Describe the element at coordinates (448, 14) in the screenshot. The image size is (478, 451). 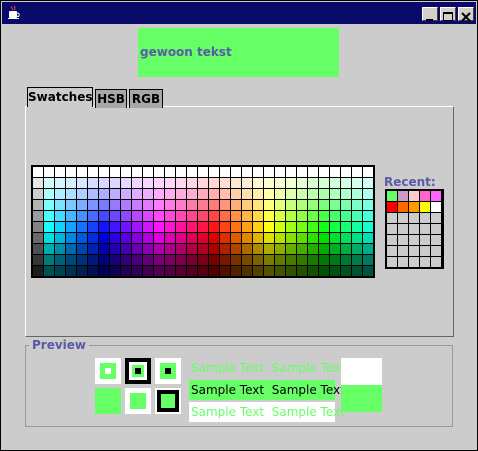
I see `maximize-button` at that location.